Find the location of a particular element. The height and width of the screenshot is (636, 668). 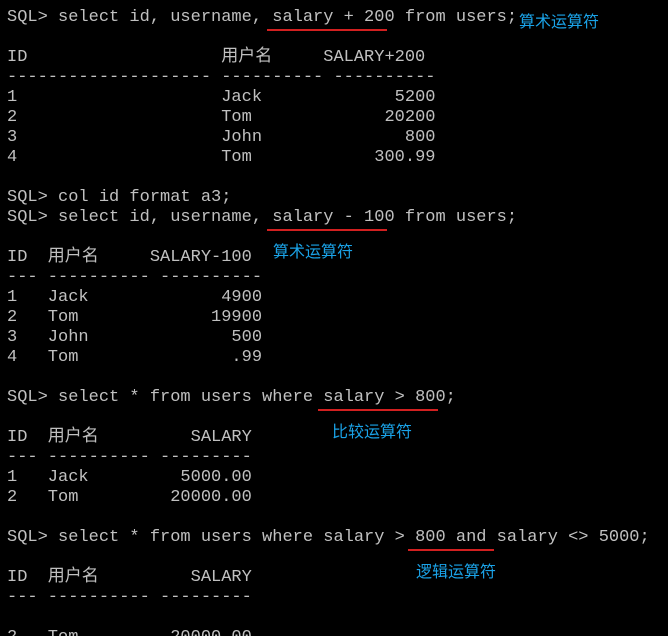

terminal-line: 4 Tom 300.99 is located at coordinates (221, 157).